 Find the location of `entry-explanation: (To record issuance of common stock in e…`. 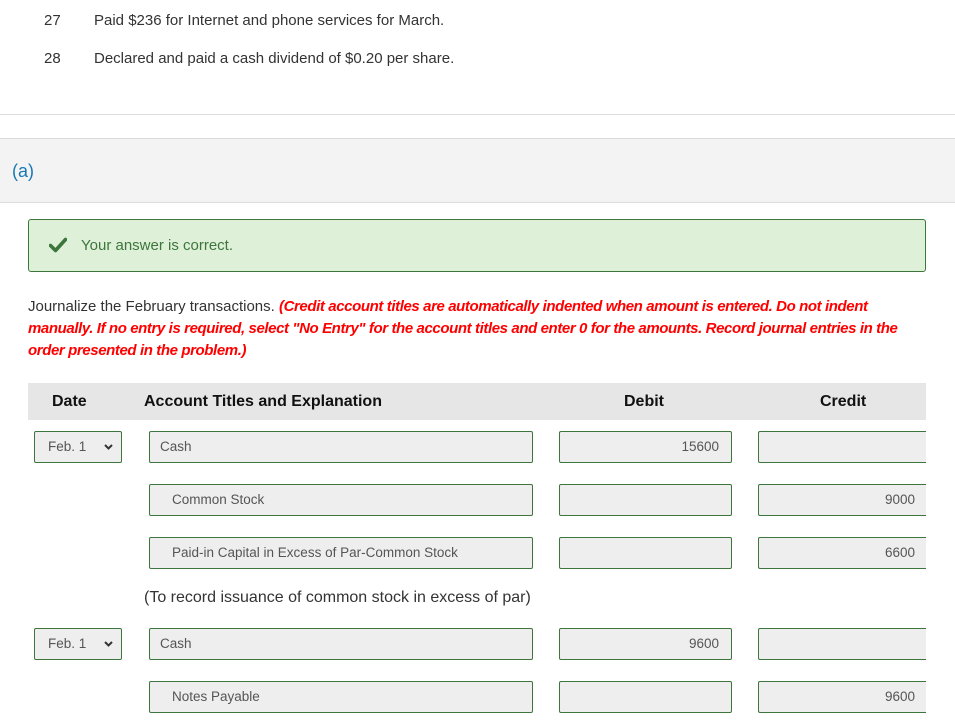

entry-explanation: (To record issuance of common stock in e… is located at coordinates (337, 597).